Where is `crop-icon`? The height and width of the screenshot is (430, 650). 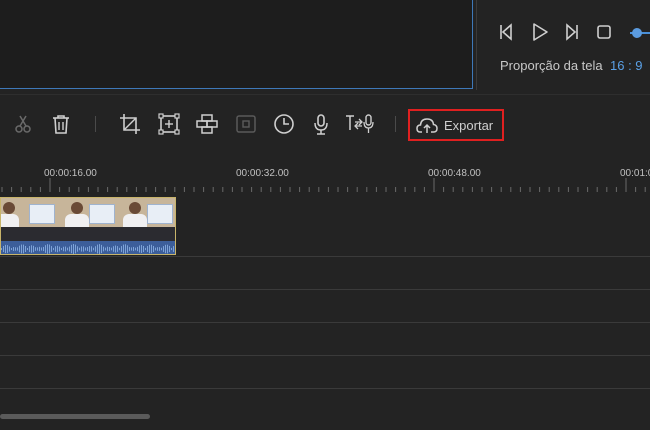 crop-icon is located at coordinates (130, 124).